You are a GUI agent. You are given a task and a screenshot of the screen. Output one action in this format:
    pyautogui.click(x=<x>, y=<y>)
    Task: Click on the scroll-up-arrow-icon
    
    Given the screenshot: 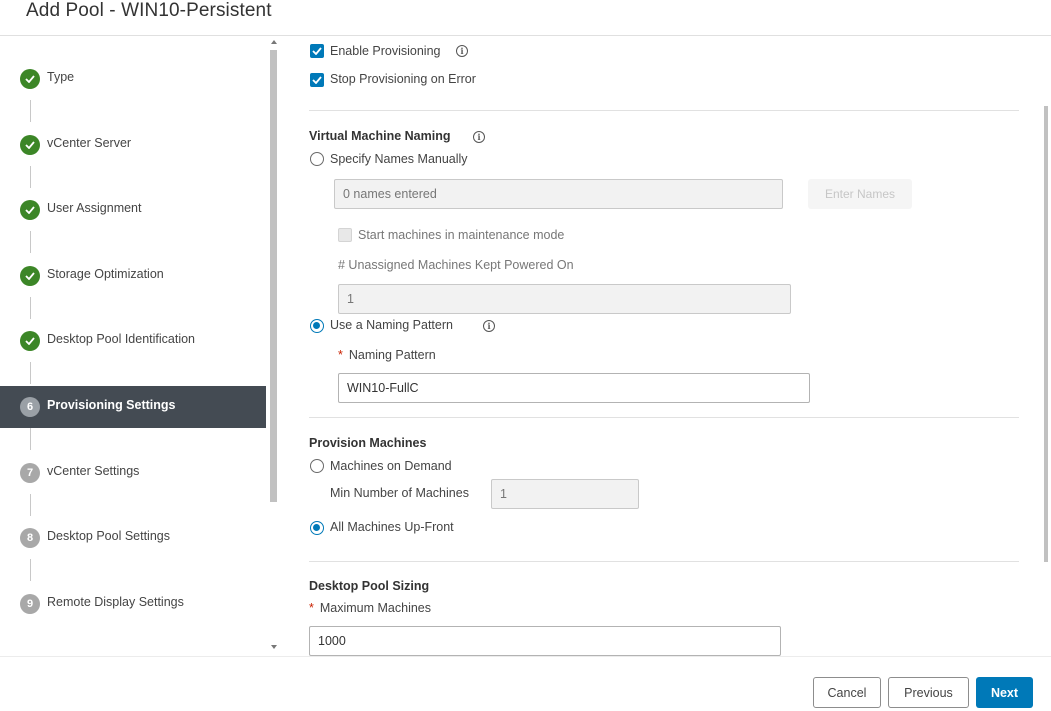 What is the action you would take?
    pyautogui.click(x=274, y=42)
    